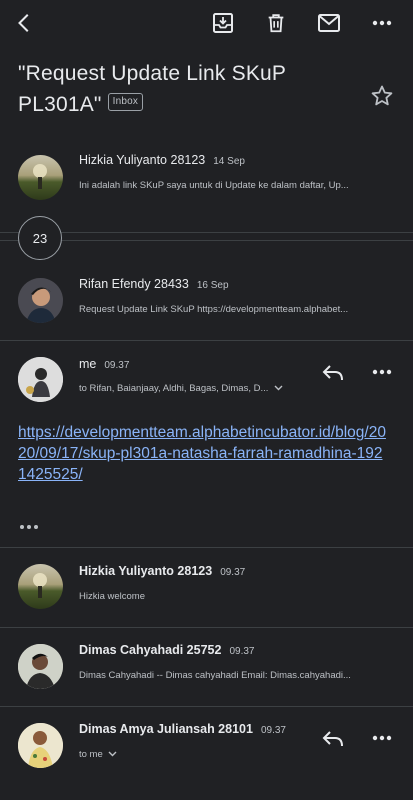 The width and height of the screenshot is (413, 800). I want to click on email-subject: "Request Update Link SKuP PL301A" Inbox, so click(188, 89).